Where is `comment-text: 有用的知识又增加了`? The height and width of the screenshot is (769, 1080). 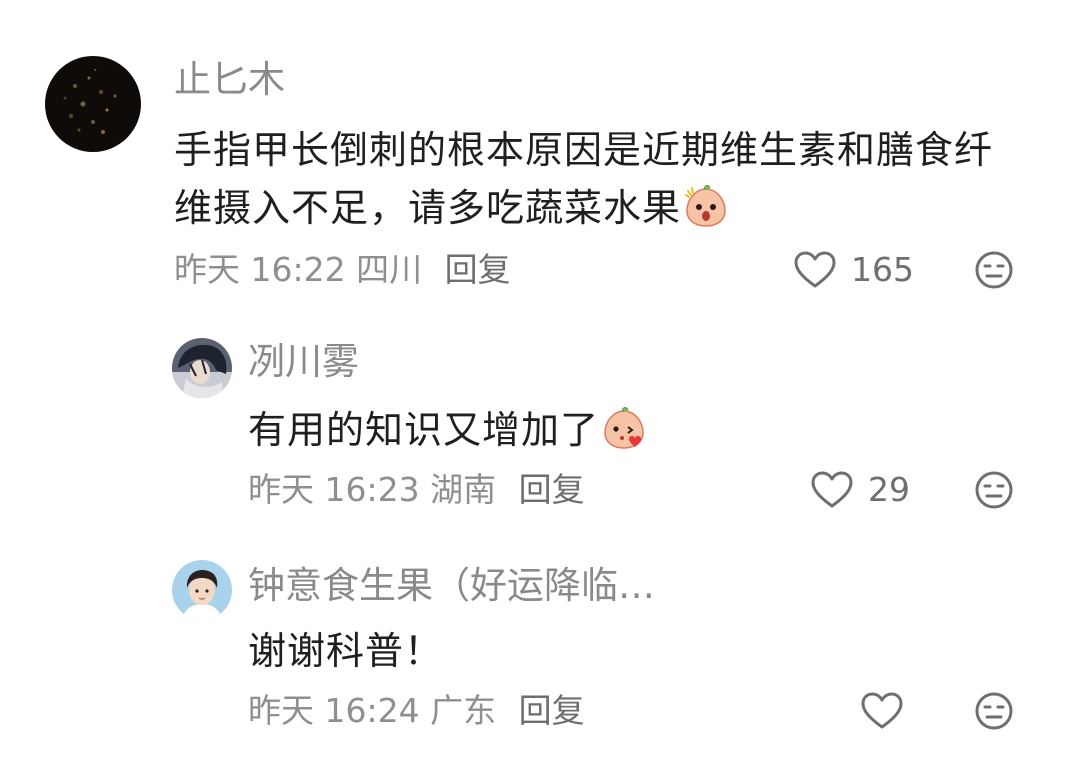 comment-text: 有用的知识又增加了 is located at coordinates (638, 430).